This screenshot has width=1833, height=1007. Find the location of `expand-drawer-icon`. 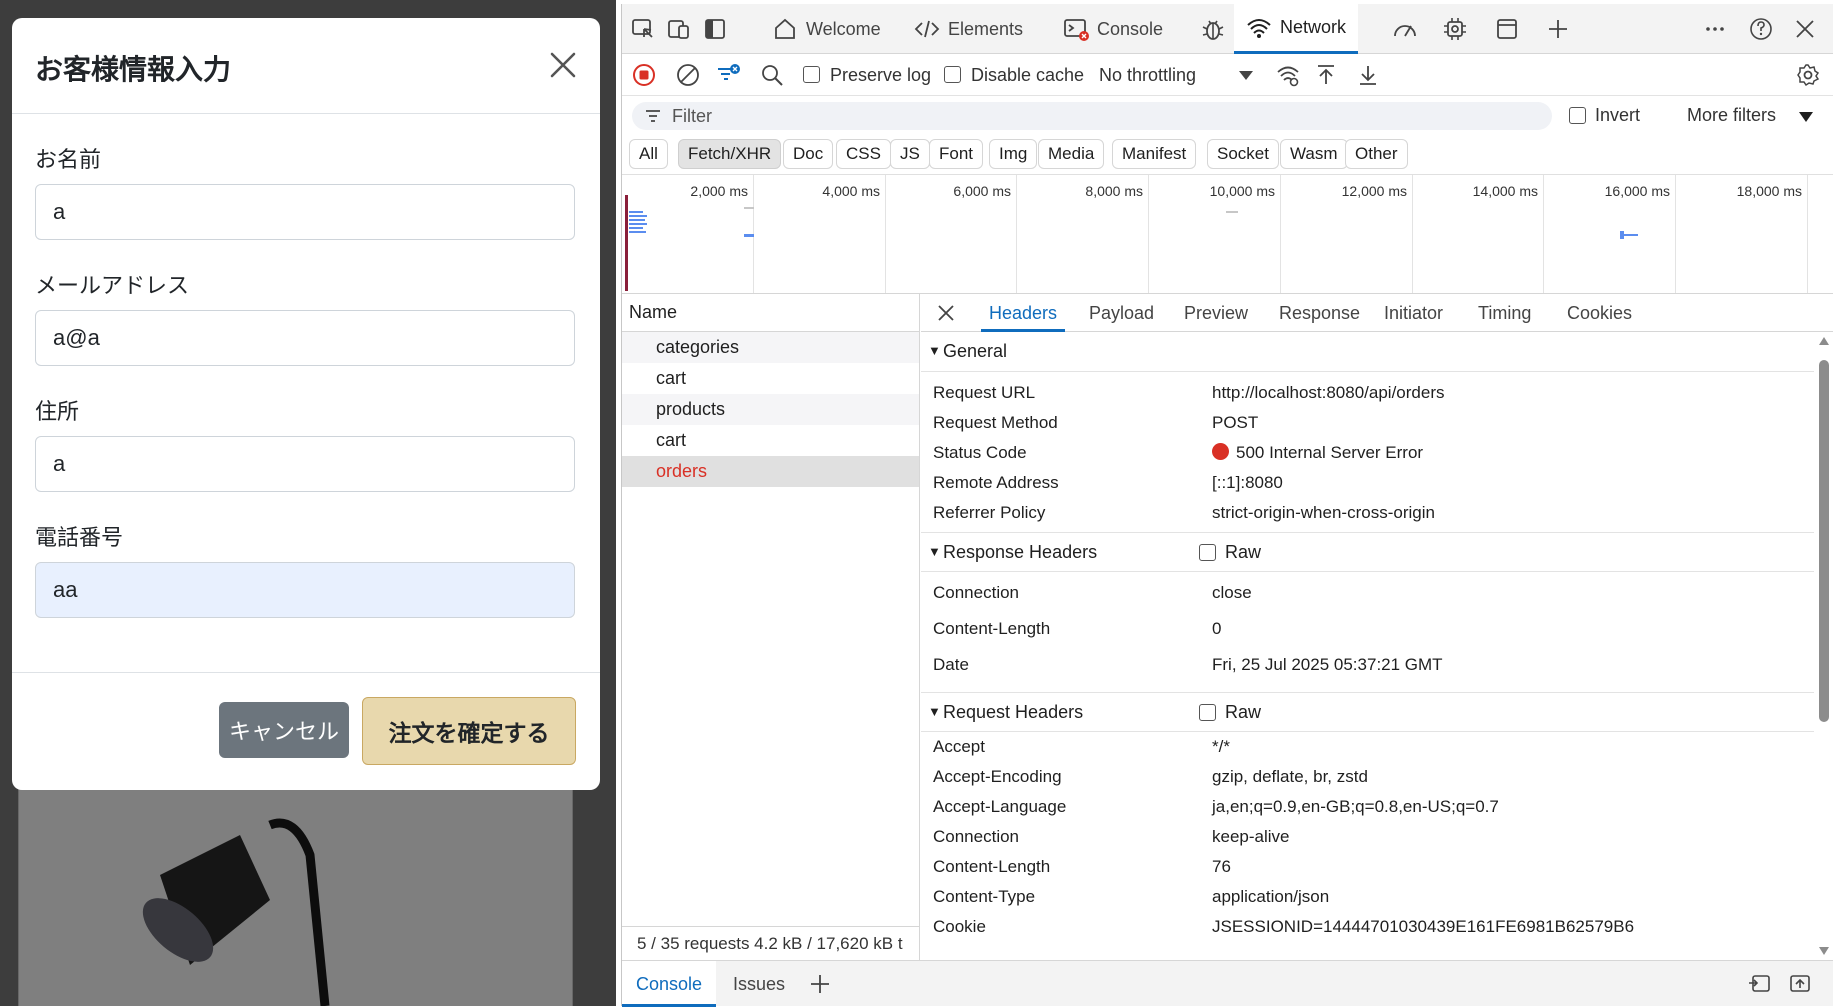

expand-drawer-icon is located at coordinates (1800, 984).